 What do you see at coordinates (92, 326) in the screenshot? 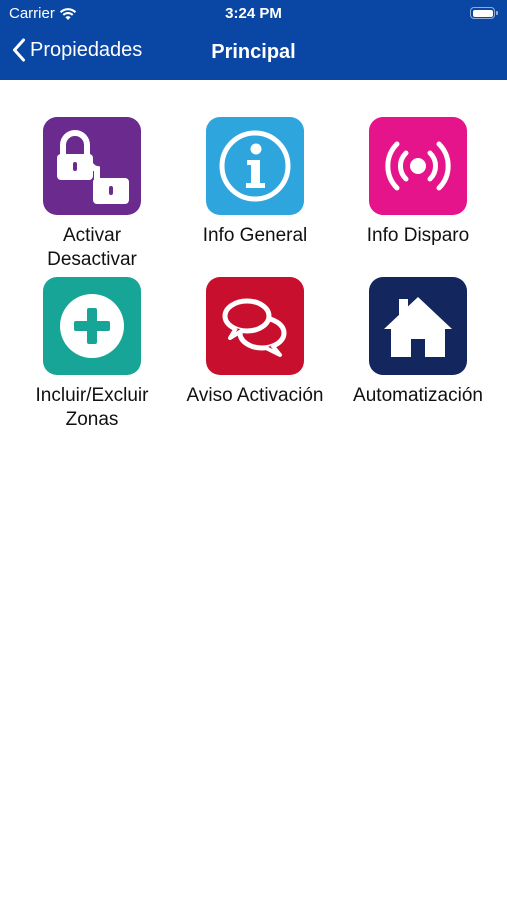
I see `plus-circle-icon` at bounding box center [92, 326].